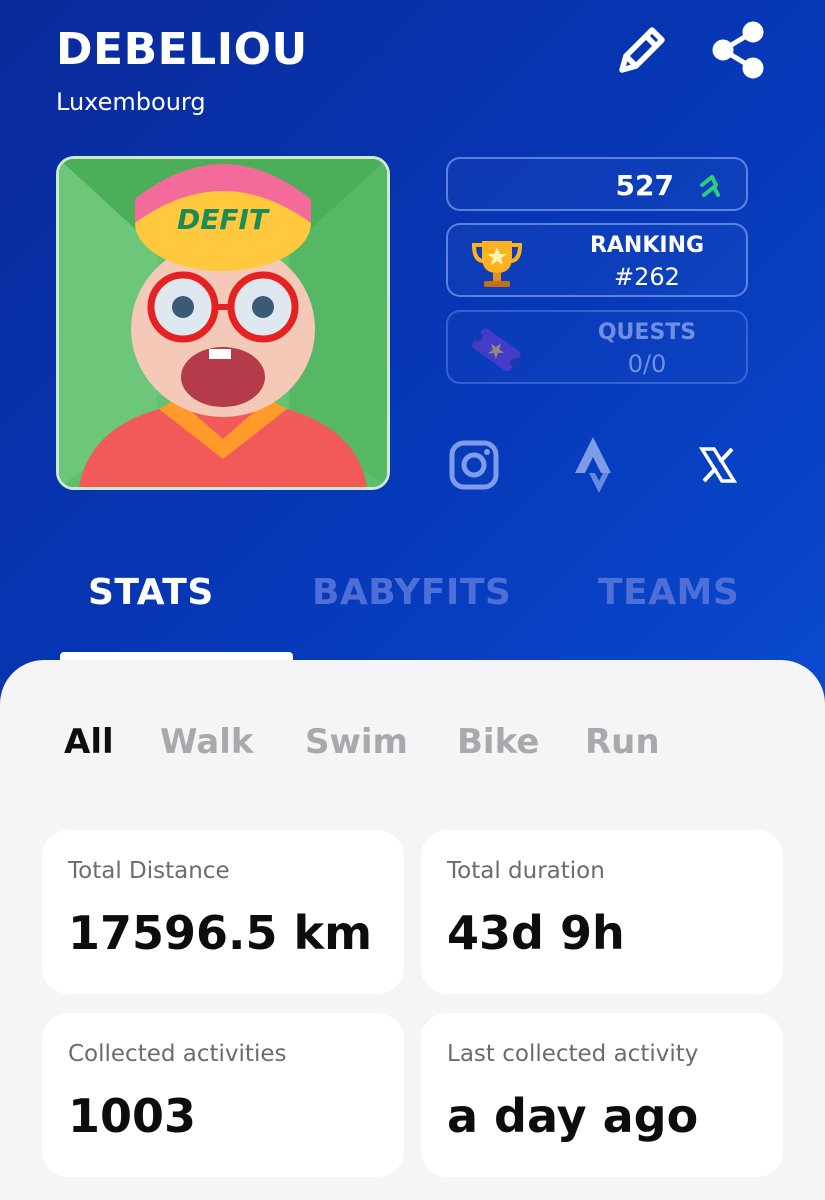  I want to click on strava-icon, so click(593, 465).